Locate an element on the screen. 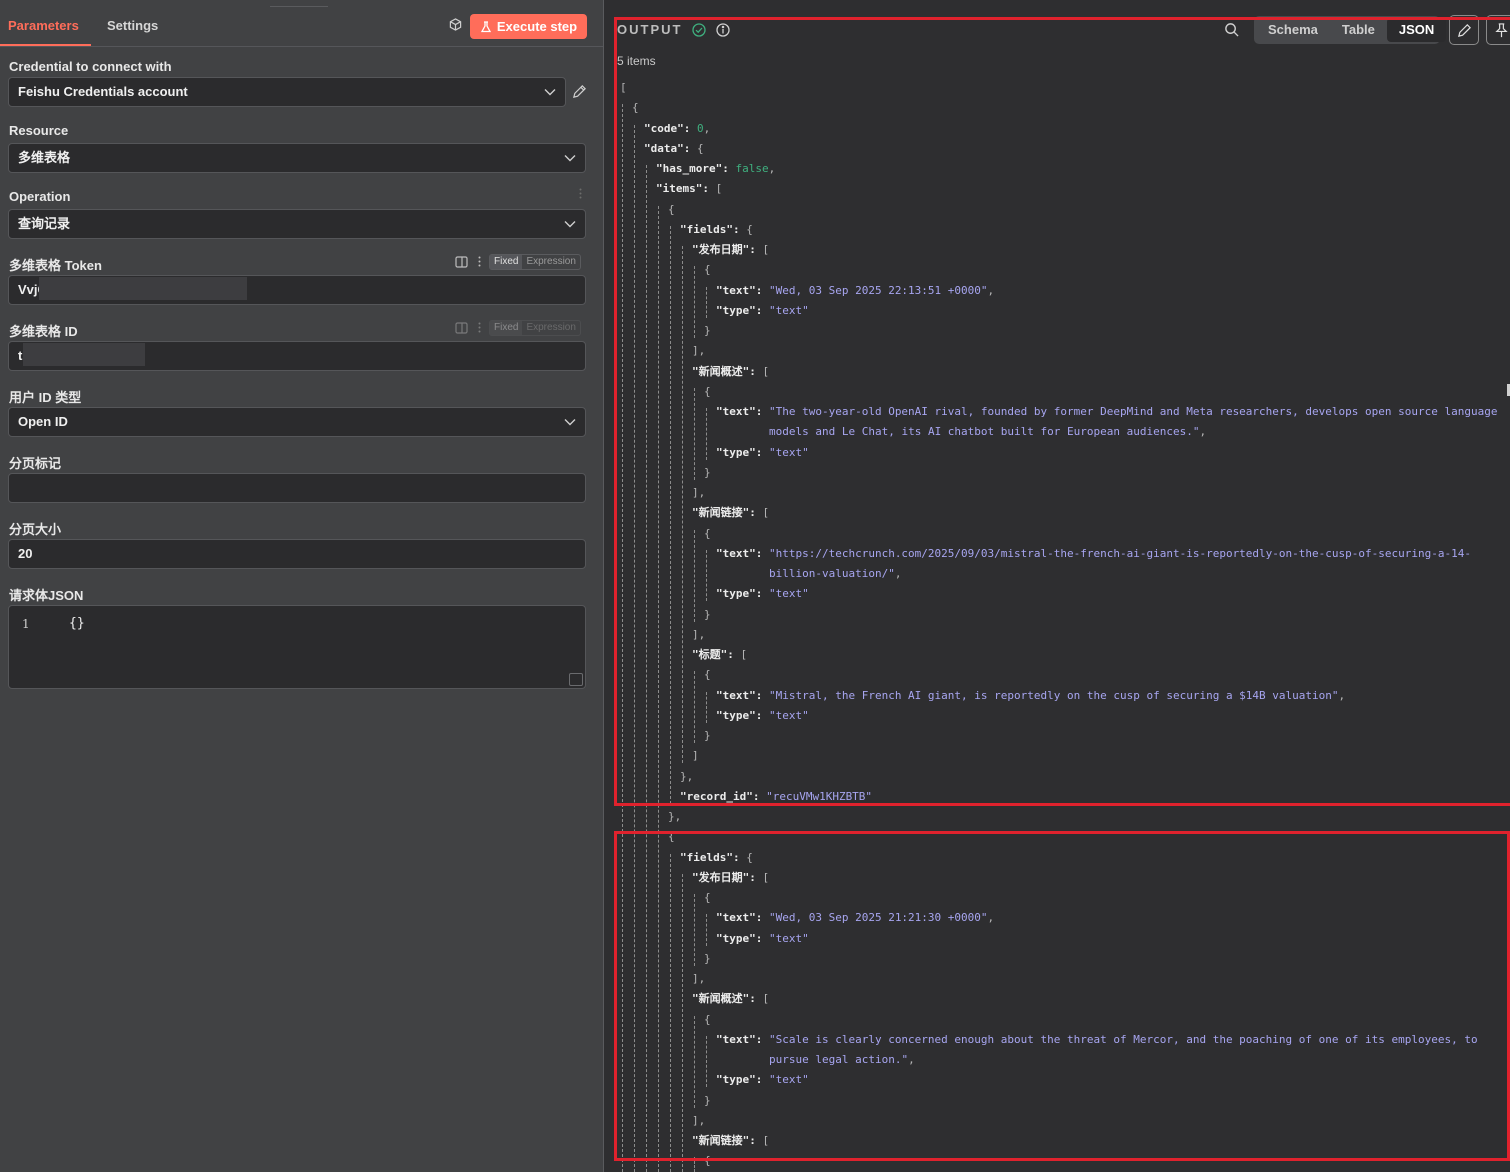 This screenshot has width=1510, height=1172. user-id-type-label: 用户 ID 类型 is located at coordinates (45, 397).